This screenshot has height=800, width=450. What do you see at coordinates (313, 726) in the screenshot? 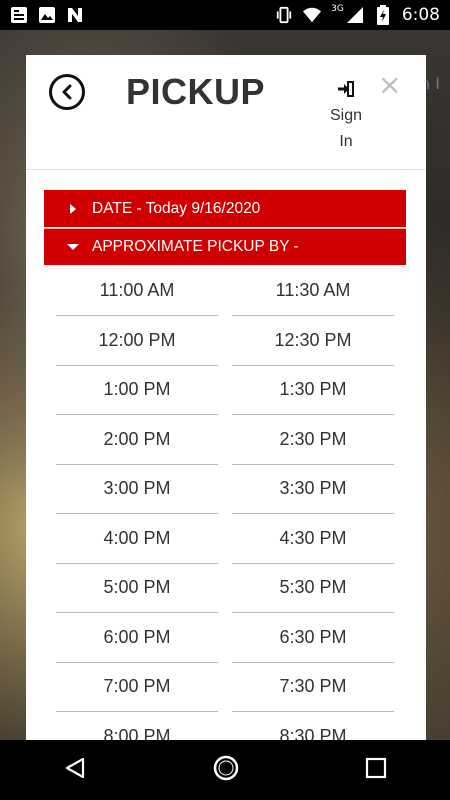
I see `time-slot: 8:30 PM` at bounding box center [313, 726].